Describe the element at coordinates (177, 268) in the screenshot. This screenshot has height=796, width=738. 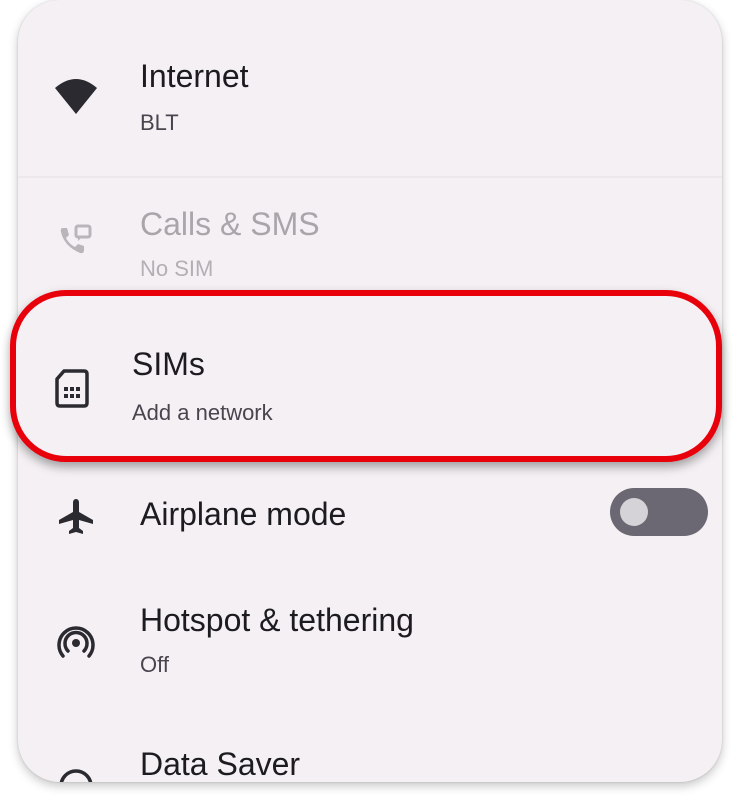
I see `calls-sms-subtitle: No SIM` at that location.